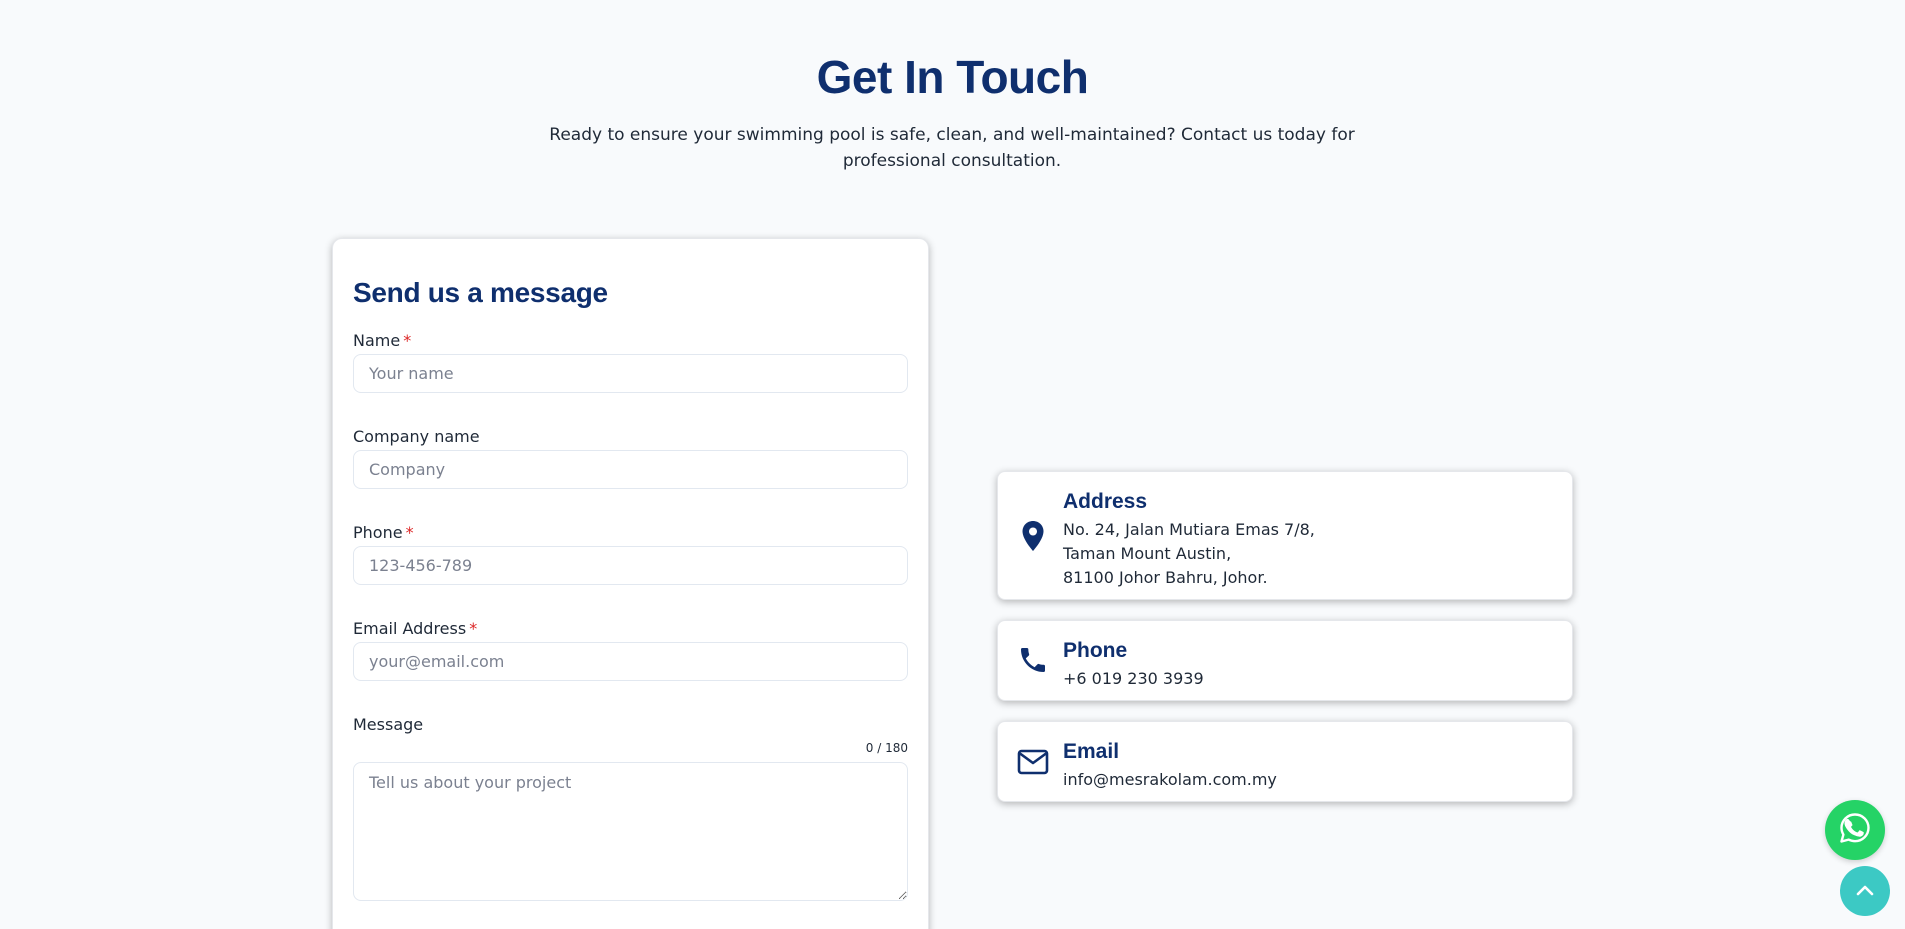  What do you see at coordinates (480, 292) in the screenshot?
I see `form-title: Send us a message` at bounding box center [480, 292].